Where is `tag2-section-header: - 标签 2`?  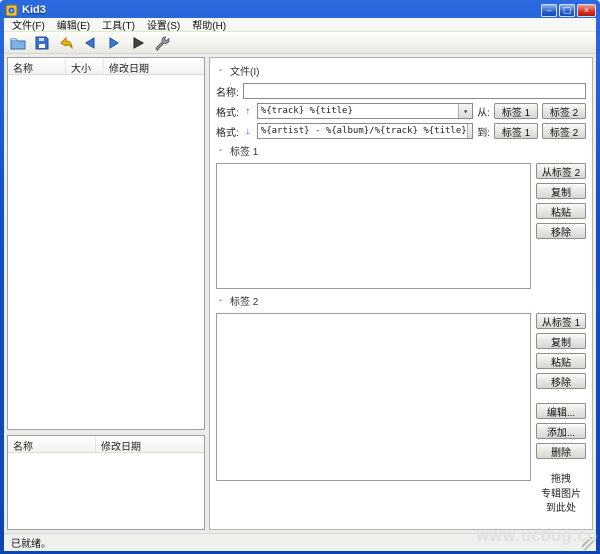 tag2-section-header: - 标签 2 is located at coordinates (401, 300).